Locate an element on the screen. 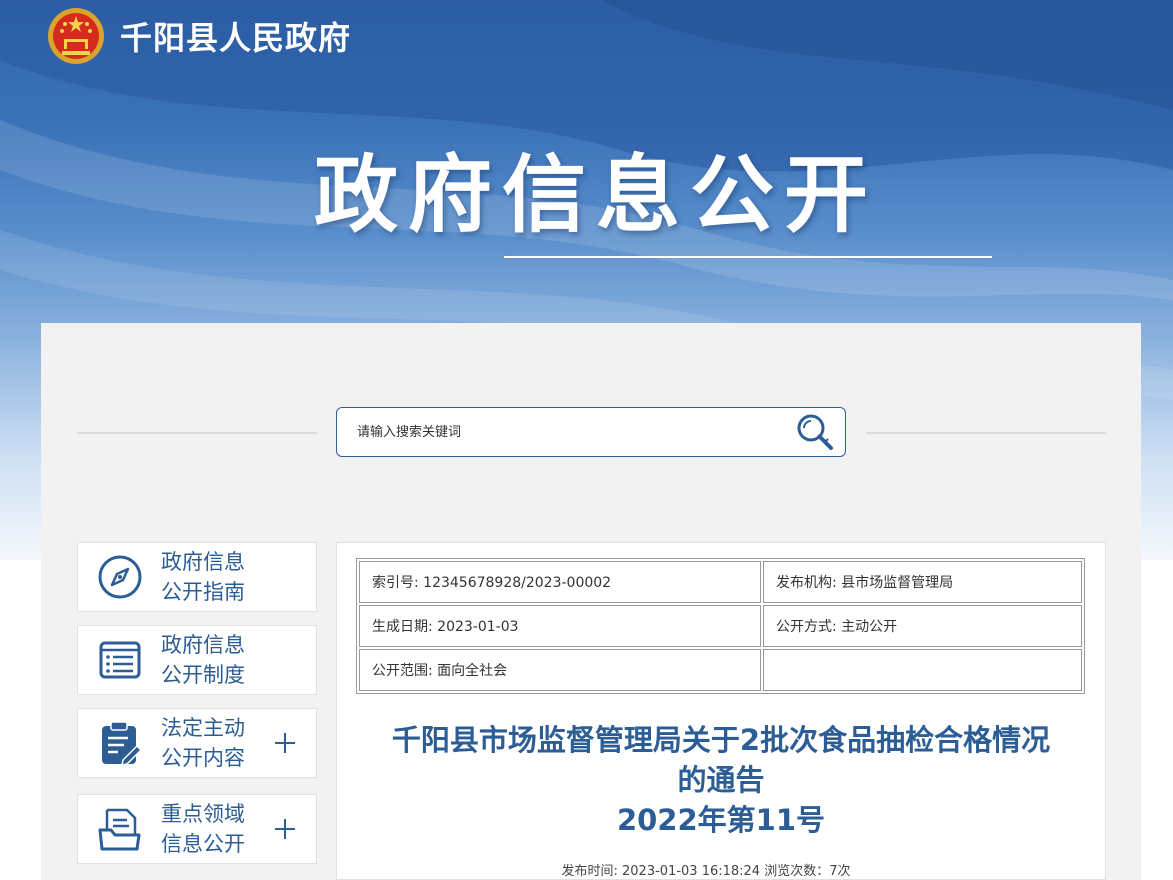  article-title-line: 千阳县市场监督管理局关于2批次食品抽检合格情况 is located at coordinates (721, 740).